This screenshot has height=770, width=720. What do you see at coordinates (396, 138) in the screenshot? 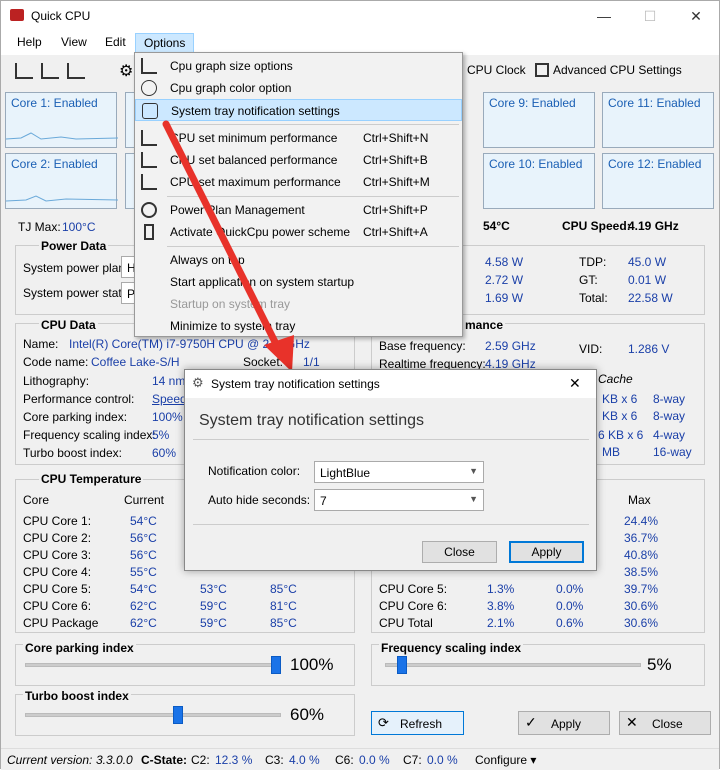
I see `menu-item-shortcut: Ctrl+Shift+N` at bounding box center [396, 138].